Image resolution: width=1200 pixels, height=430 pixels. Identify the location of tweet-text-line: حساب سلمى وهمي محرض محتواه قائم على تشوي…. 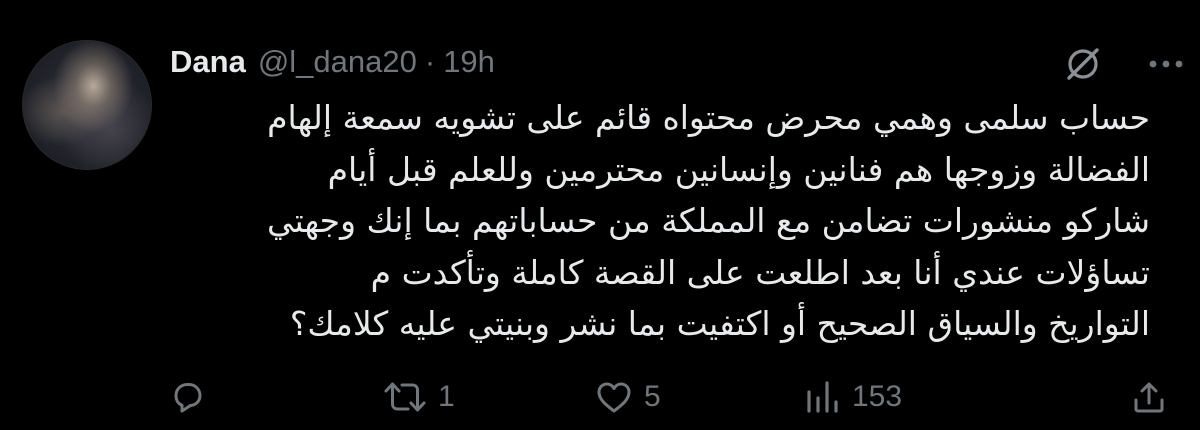
(708, 117).